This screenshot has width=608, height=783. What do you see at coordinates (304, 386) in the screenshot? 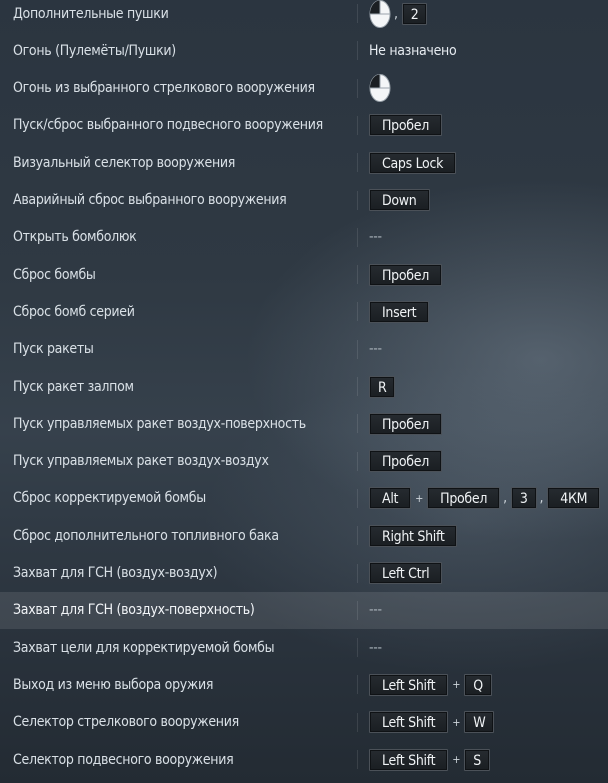
I see `control-row: Пуск ракет залпом R` at bounding box center [304, 386].